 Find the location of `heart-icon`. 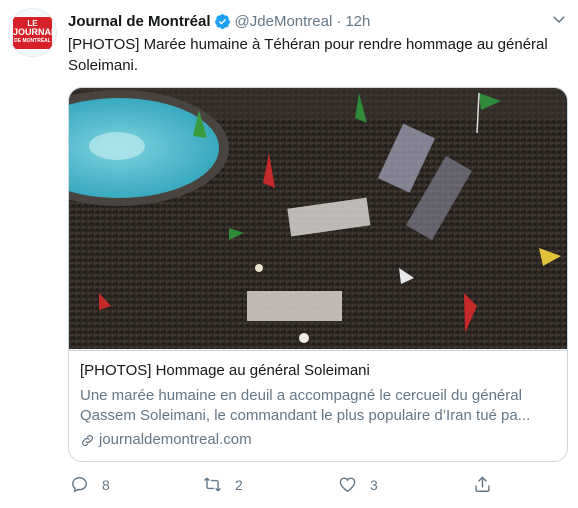

heart-icon is located at coordinates (347, 485).